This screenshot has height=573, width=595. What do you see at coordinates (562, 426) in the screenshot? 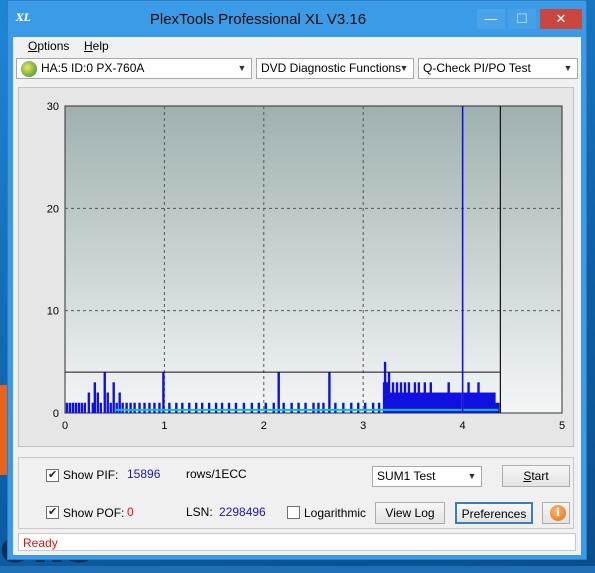
I see `x-tick-label: 5` at bounding box center [562, 426].